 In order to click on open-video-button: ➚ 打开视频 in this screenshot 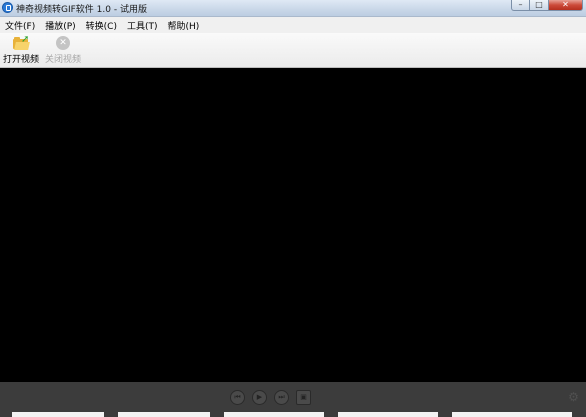, I will do `click(21, 50)`.